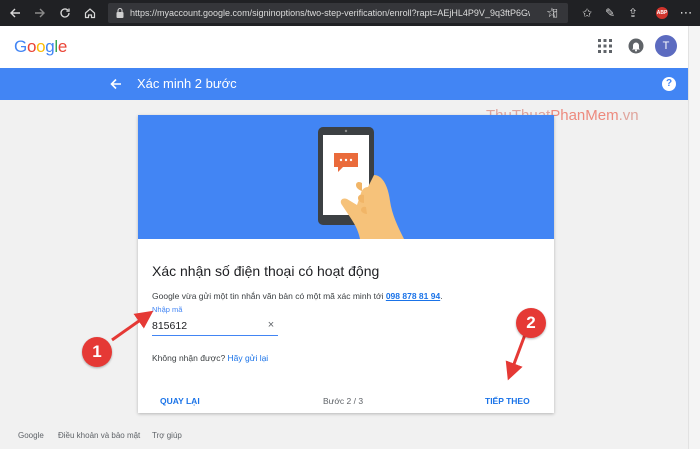 The height and width of the screenshot is (449, 700). What do you see at coordinates (215, 326) in the screenshot?
I see `verification-code-input` at bounding box center [215, 326].